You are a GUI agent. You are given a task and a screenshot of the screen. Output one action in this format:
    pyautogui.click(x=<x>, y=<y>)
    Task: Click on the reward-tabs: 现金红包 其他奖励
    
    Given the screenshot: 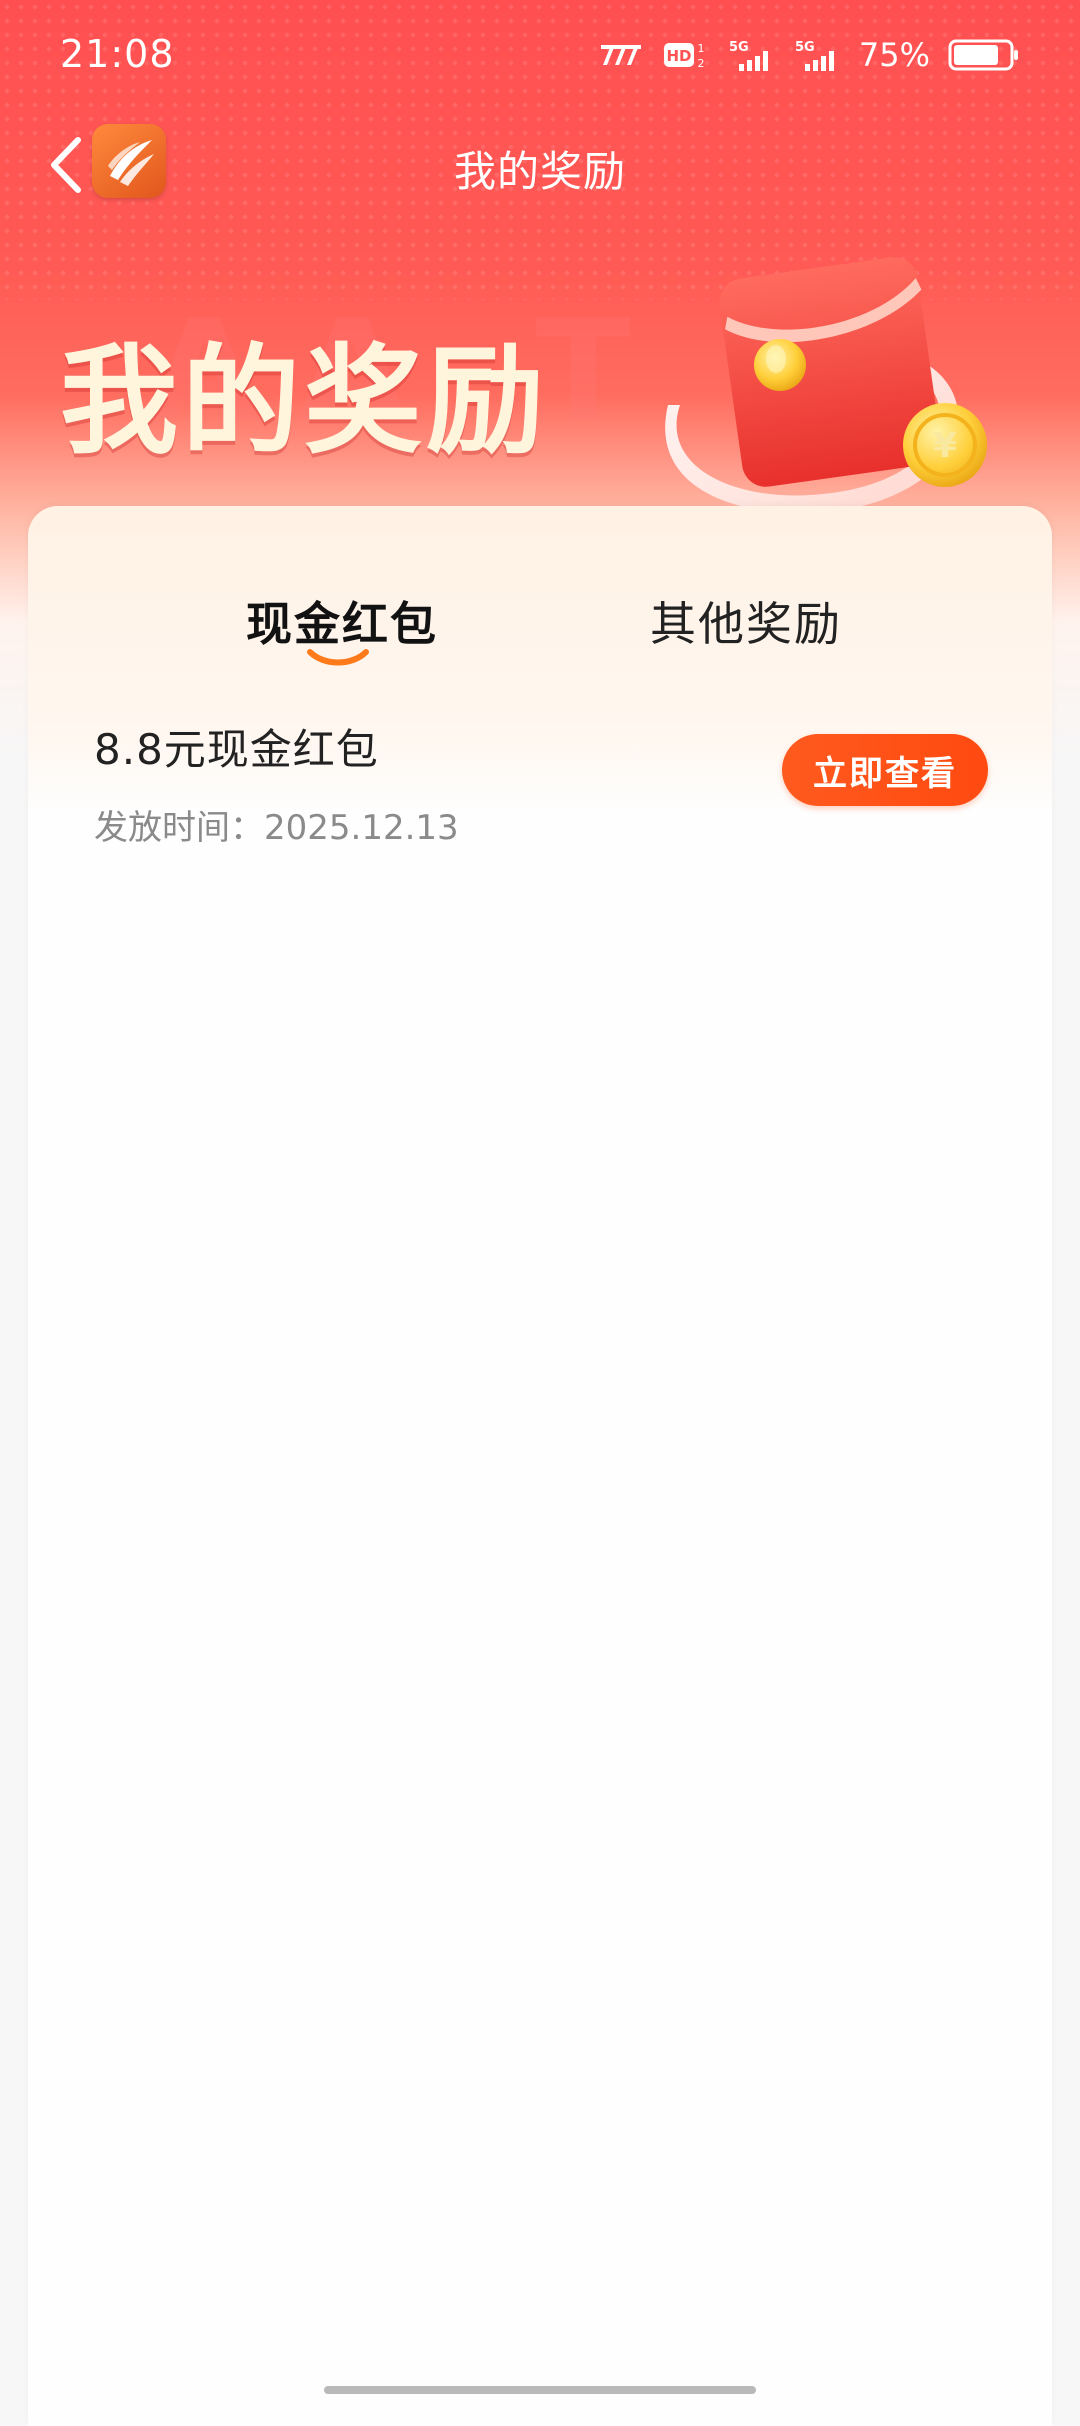 What is the action you would take?
    pyautogui.click(x=540, y=596)
    